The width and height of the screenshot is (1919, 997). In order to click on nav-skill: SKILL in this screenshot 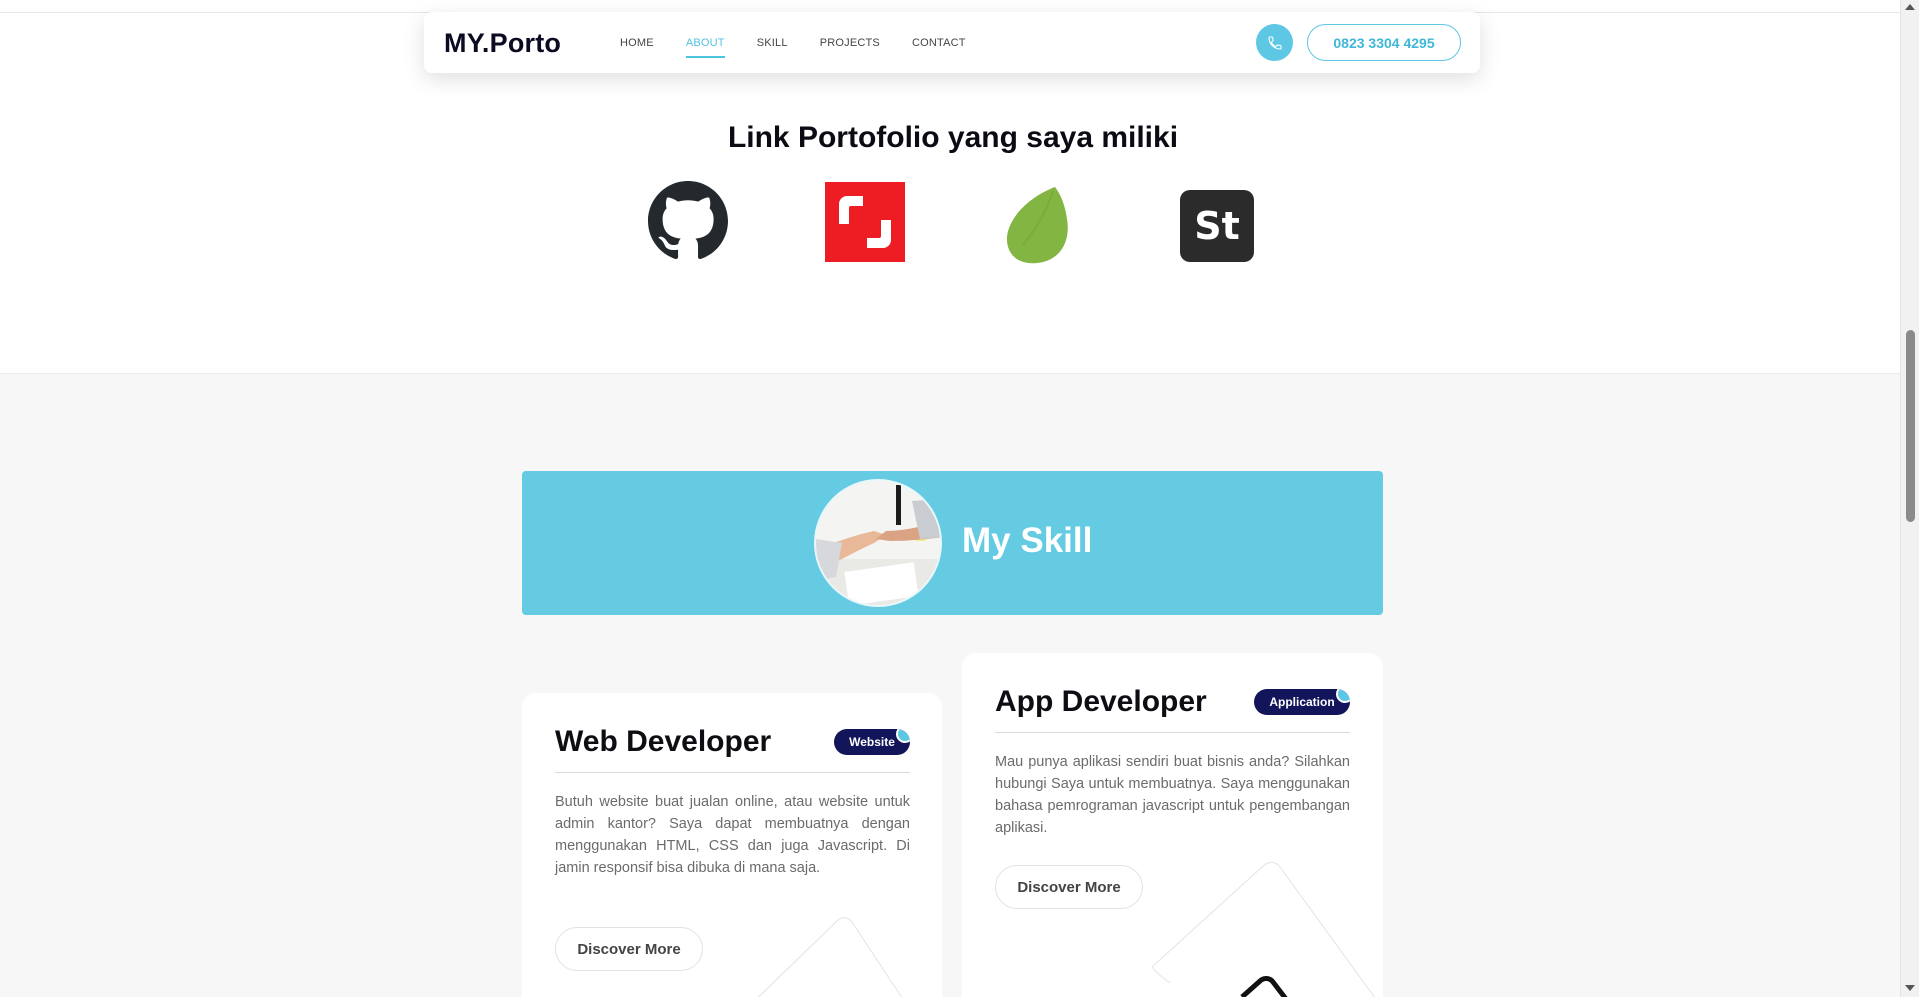, I will do `click(772, 43)`.